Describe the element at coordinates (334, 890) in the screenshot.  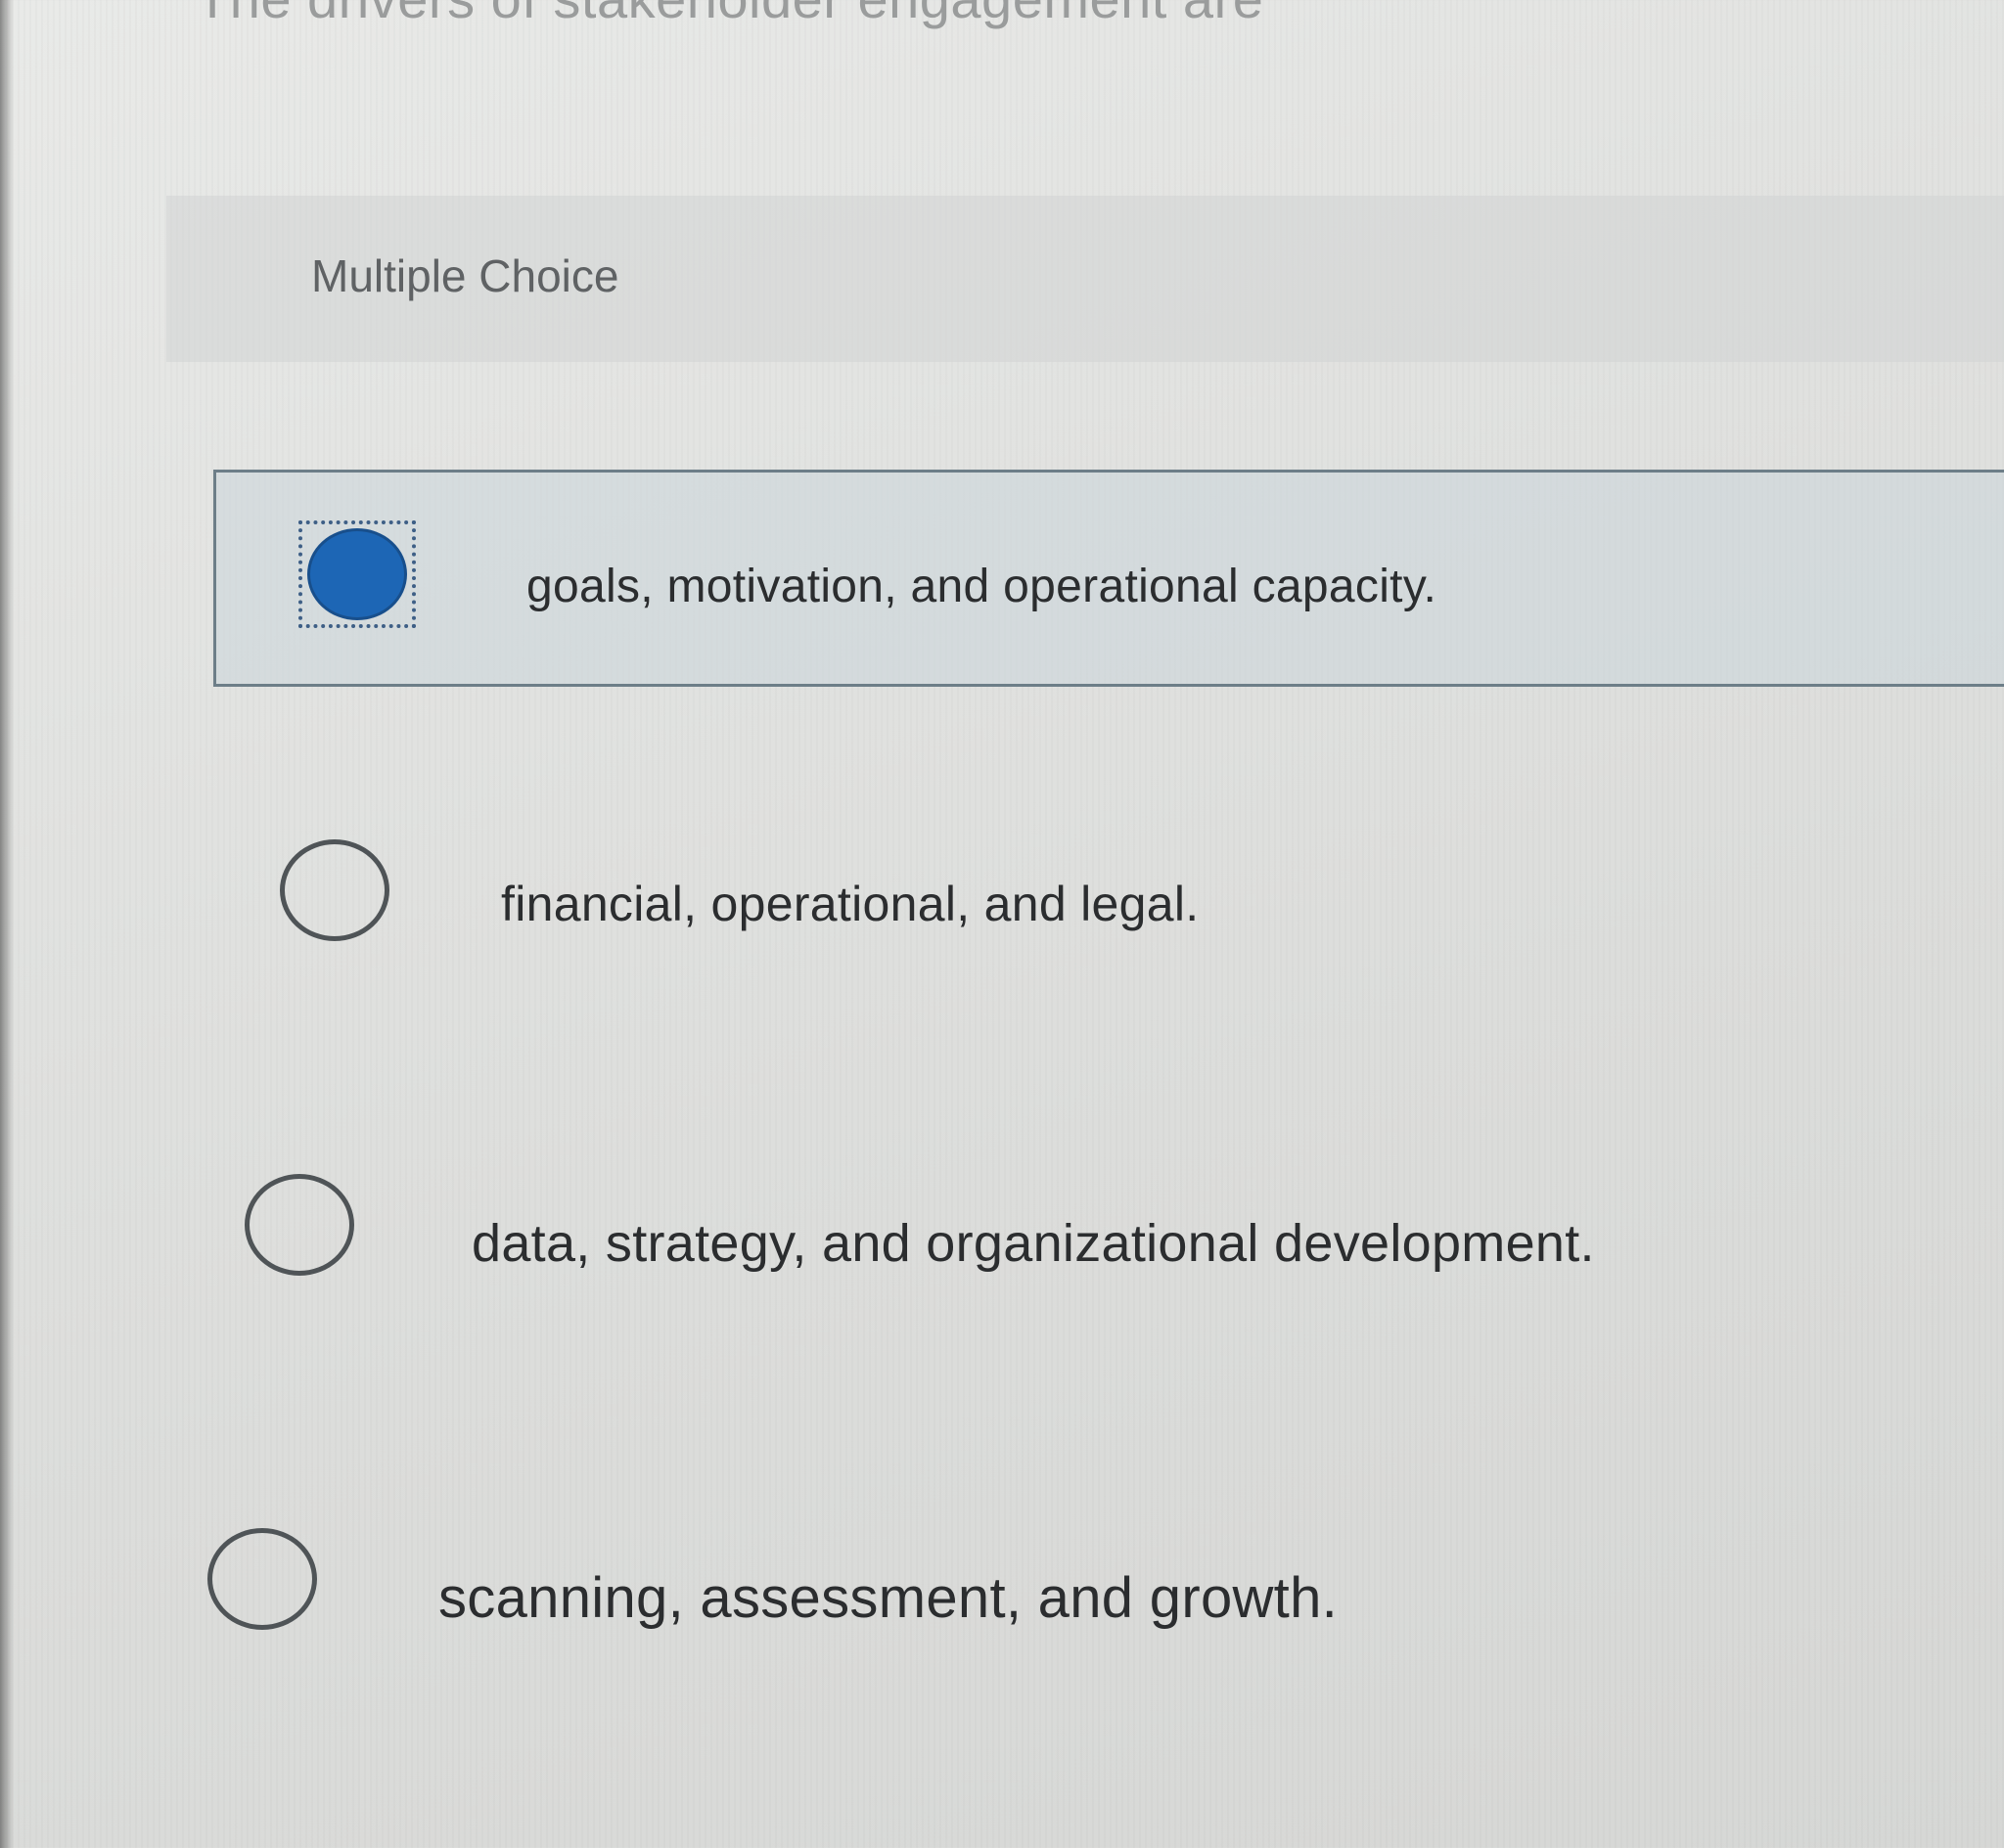
I see `radio-button-b` at that location.